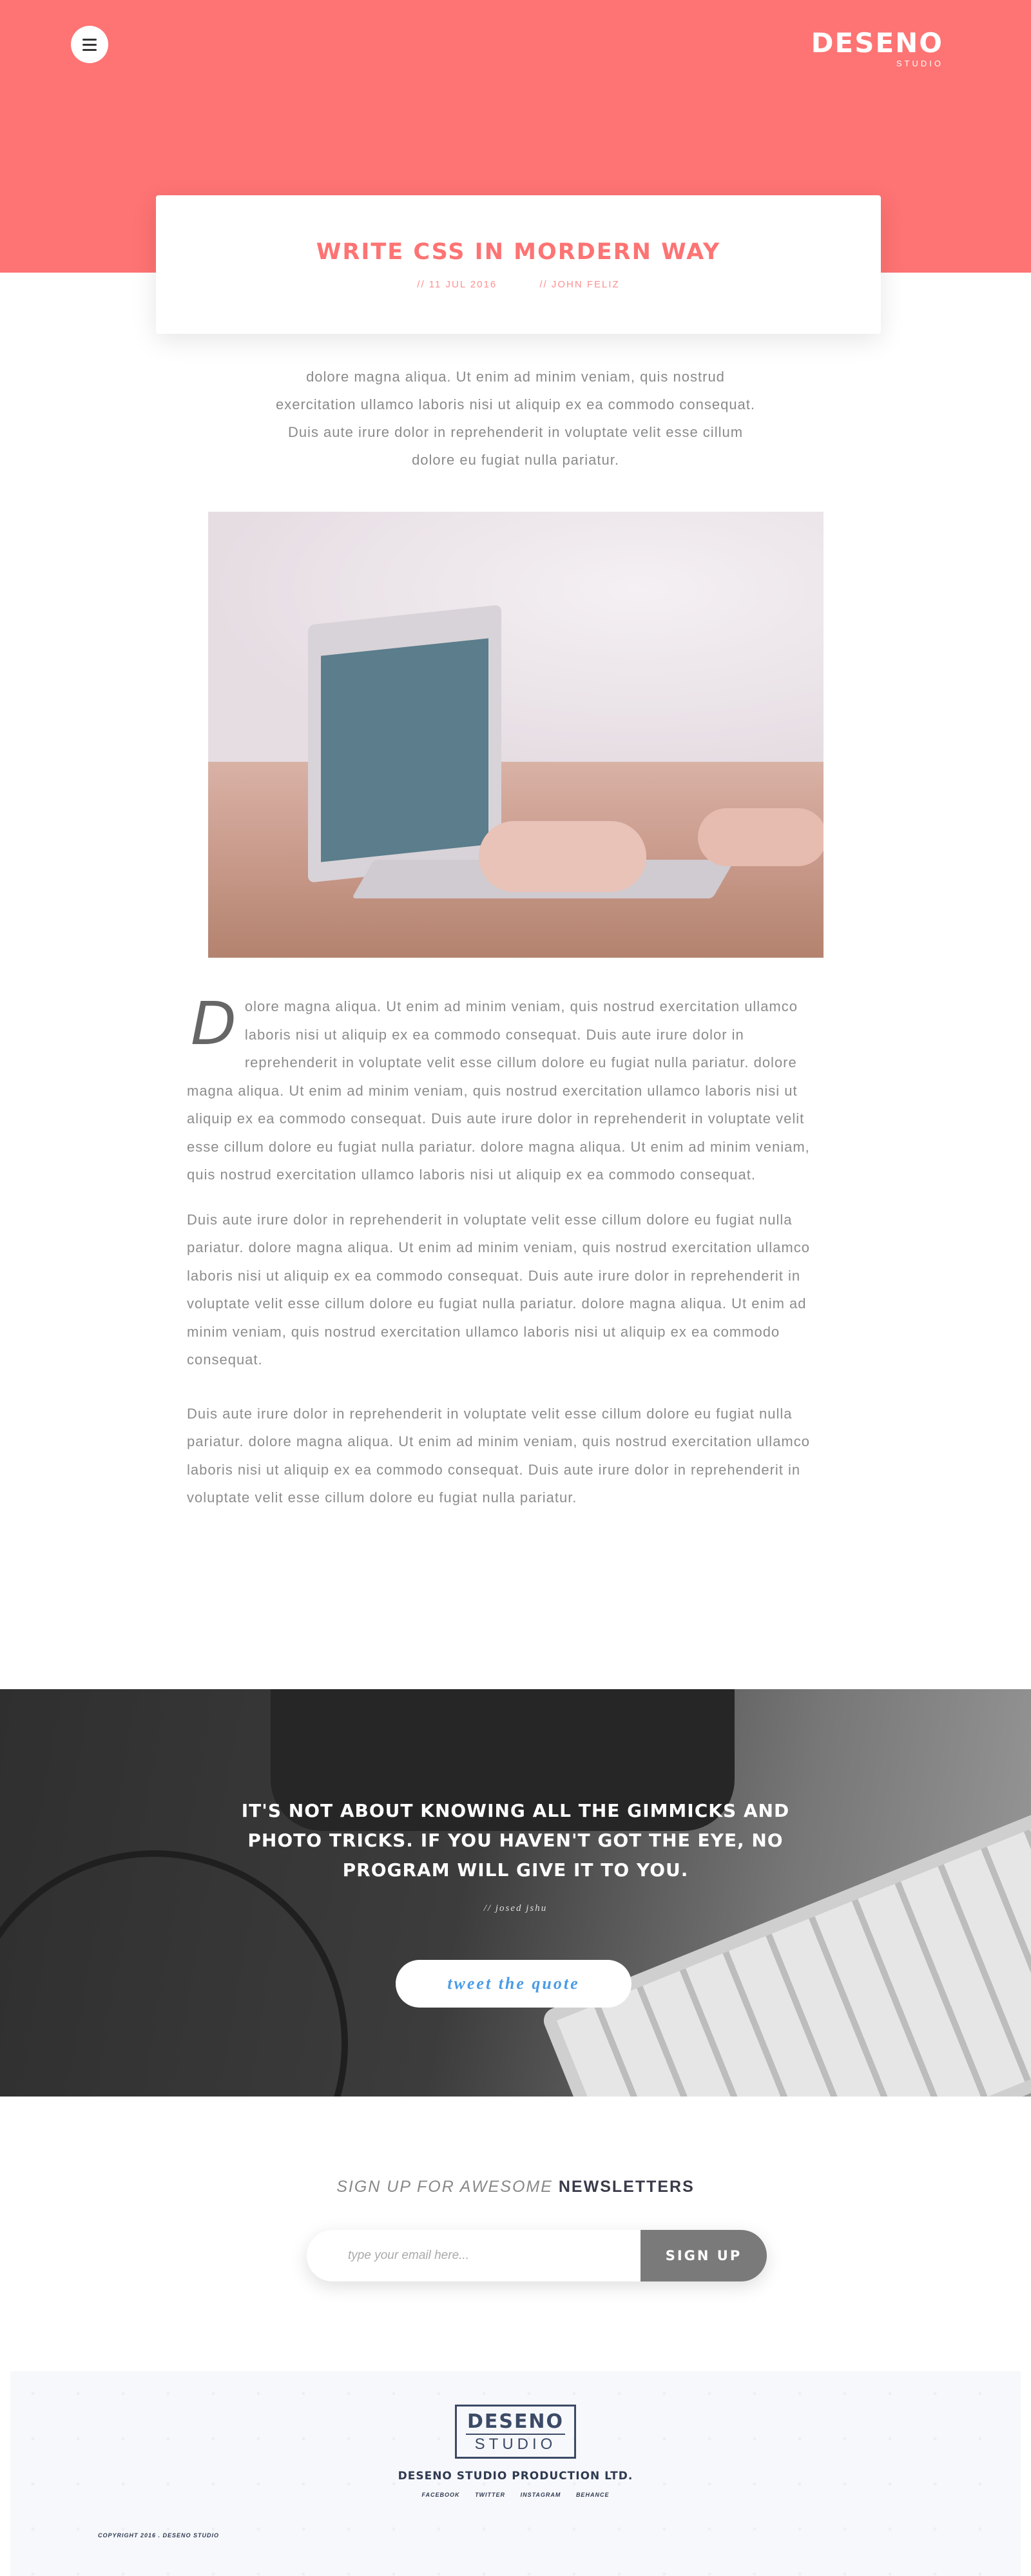 This screenshot has width=1031, height=2576. I want to click on footer-logo: DESENO STUDIO, so click(515, 2432).